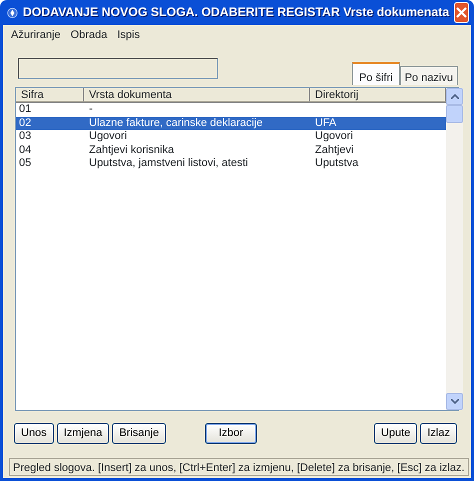  What do you see at coordinates (239, 467) in the screenshot?
I see `status-bar: Pregled slogova. [Insert] za unos, [Ctrl+Enter] za izmjenu, [Delete] za brisanje, [Esc] za izlaz.` at bounding box center [239, 467].